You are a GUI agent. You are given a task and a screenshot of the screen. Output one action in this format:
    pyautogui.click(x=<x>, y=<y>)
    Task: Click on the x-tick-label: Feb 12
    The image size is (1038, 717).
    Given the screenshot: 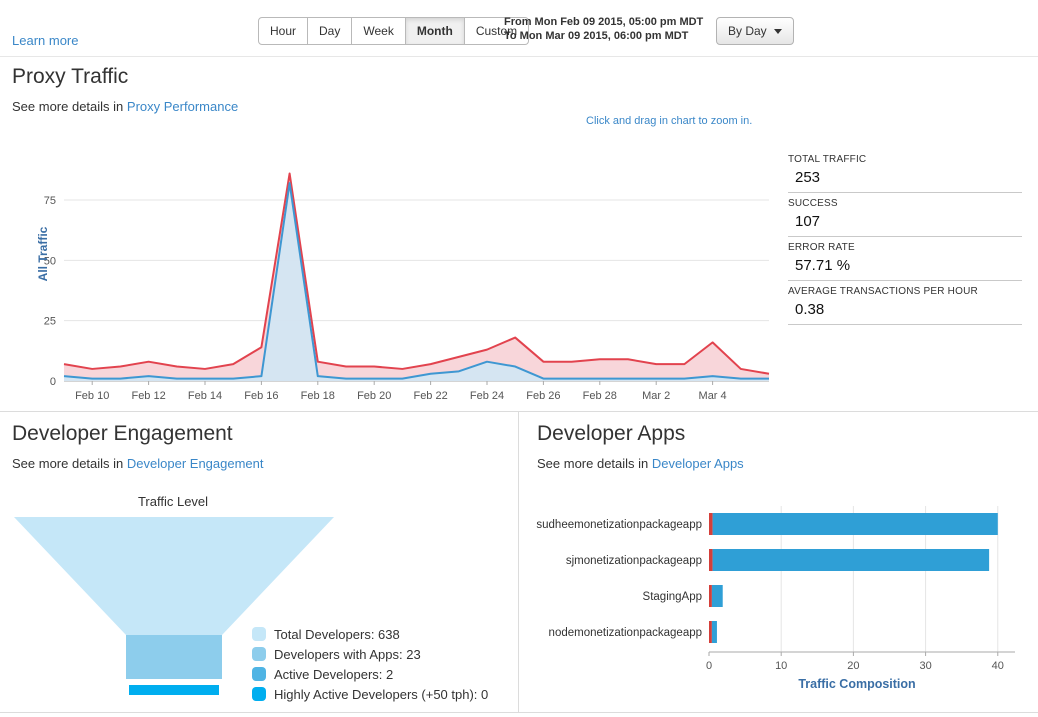 What is the action you would take?
    pyautogui.click(x=148, y=396)
    